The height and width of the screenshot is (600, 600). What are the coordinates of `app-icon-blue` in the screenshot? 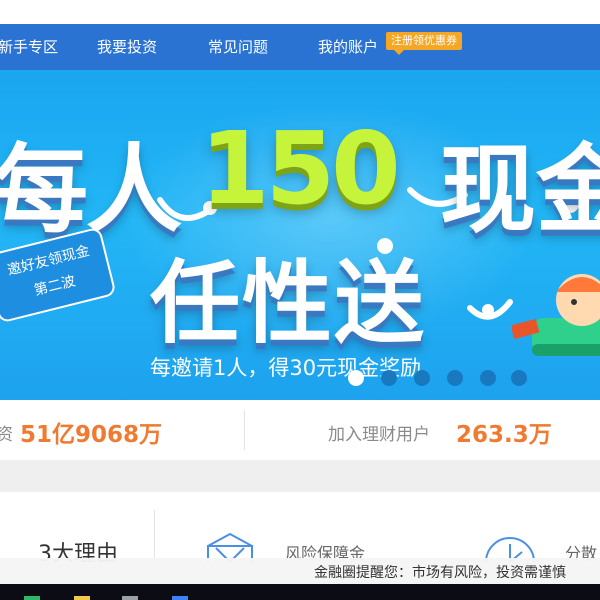 It's located at (180, 598).